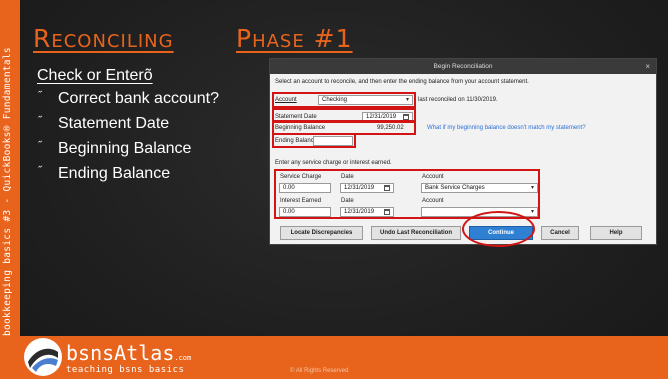 The height and width of the screenshot is (379, 668). I want to click on globe-logo-icon, so click(43, 357).